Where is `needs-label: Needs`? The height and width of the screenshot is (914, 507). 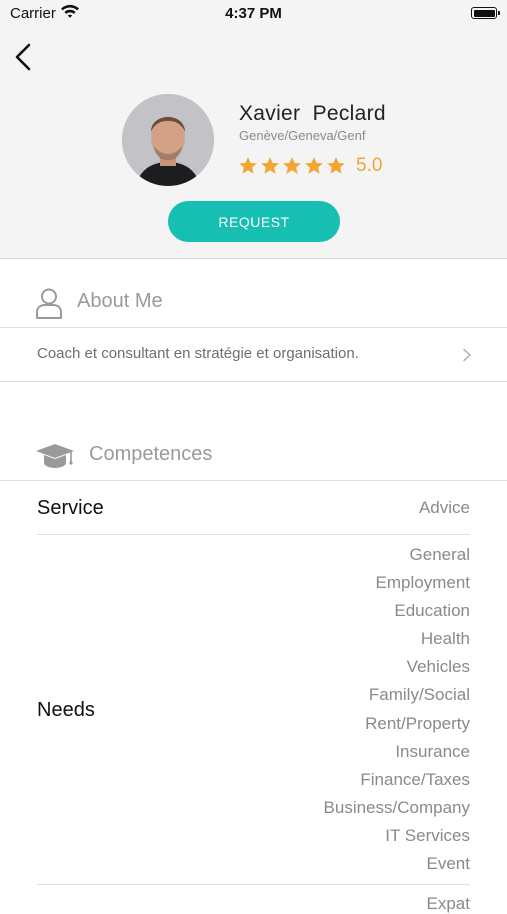 needs-label: Needs is located at coordinates (66, 710).